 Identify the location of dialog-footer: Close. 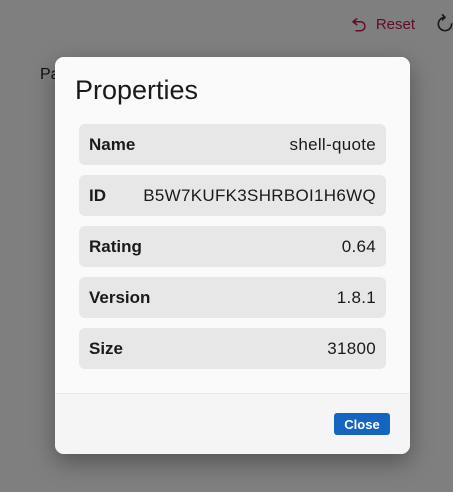
(232, 423).